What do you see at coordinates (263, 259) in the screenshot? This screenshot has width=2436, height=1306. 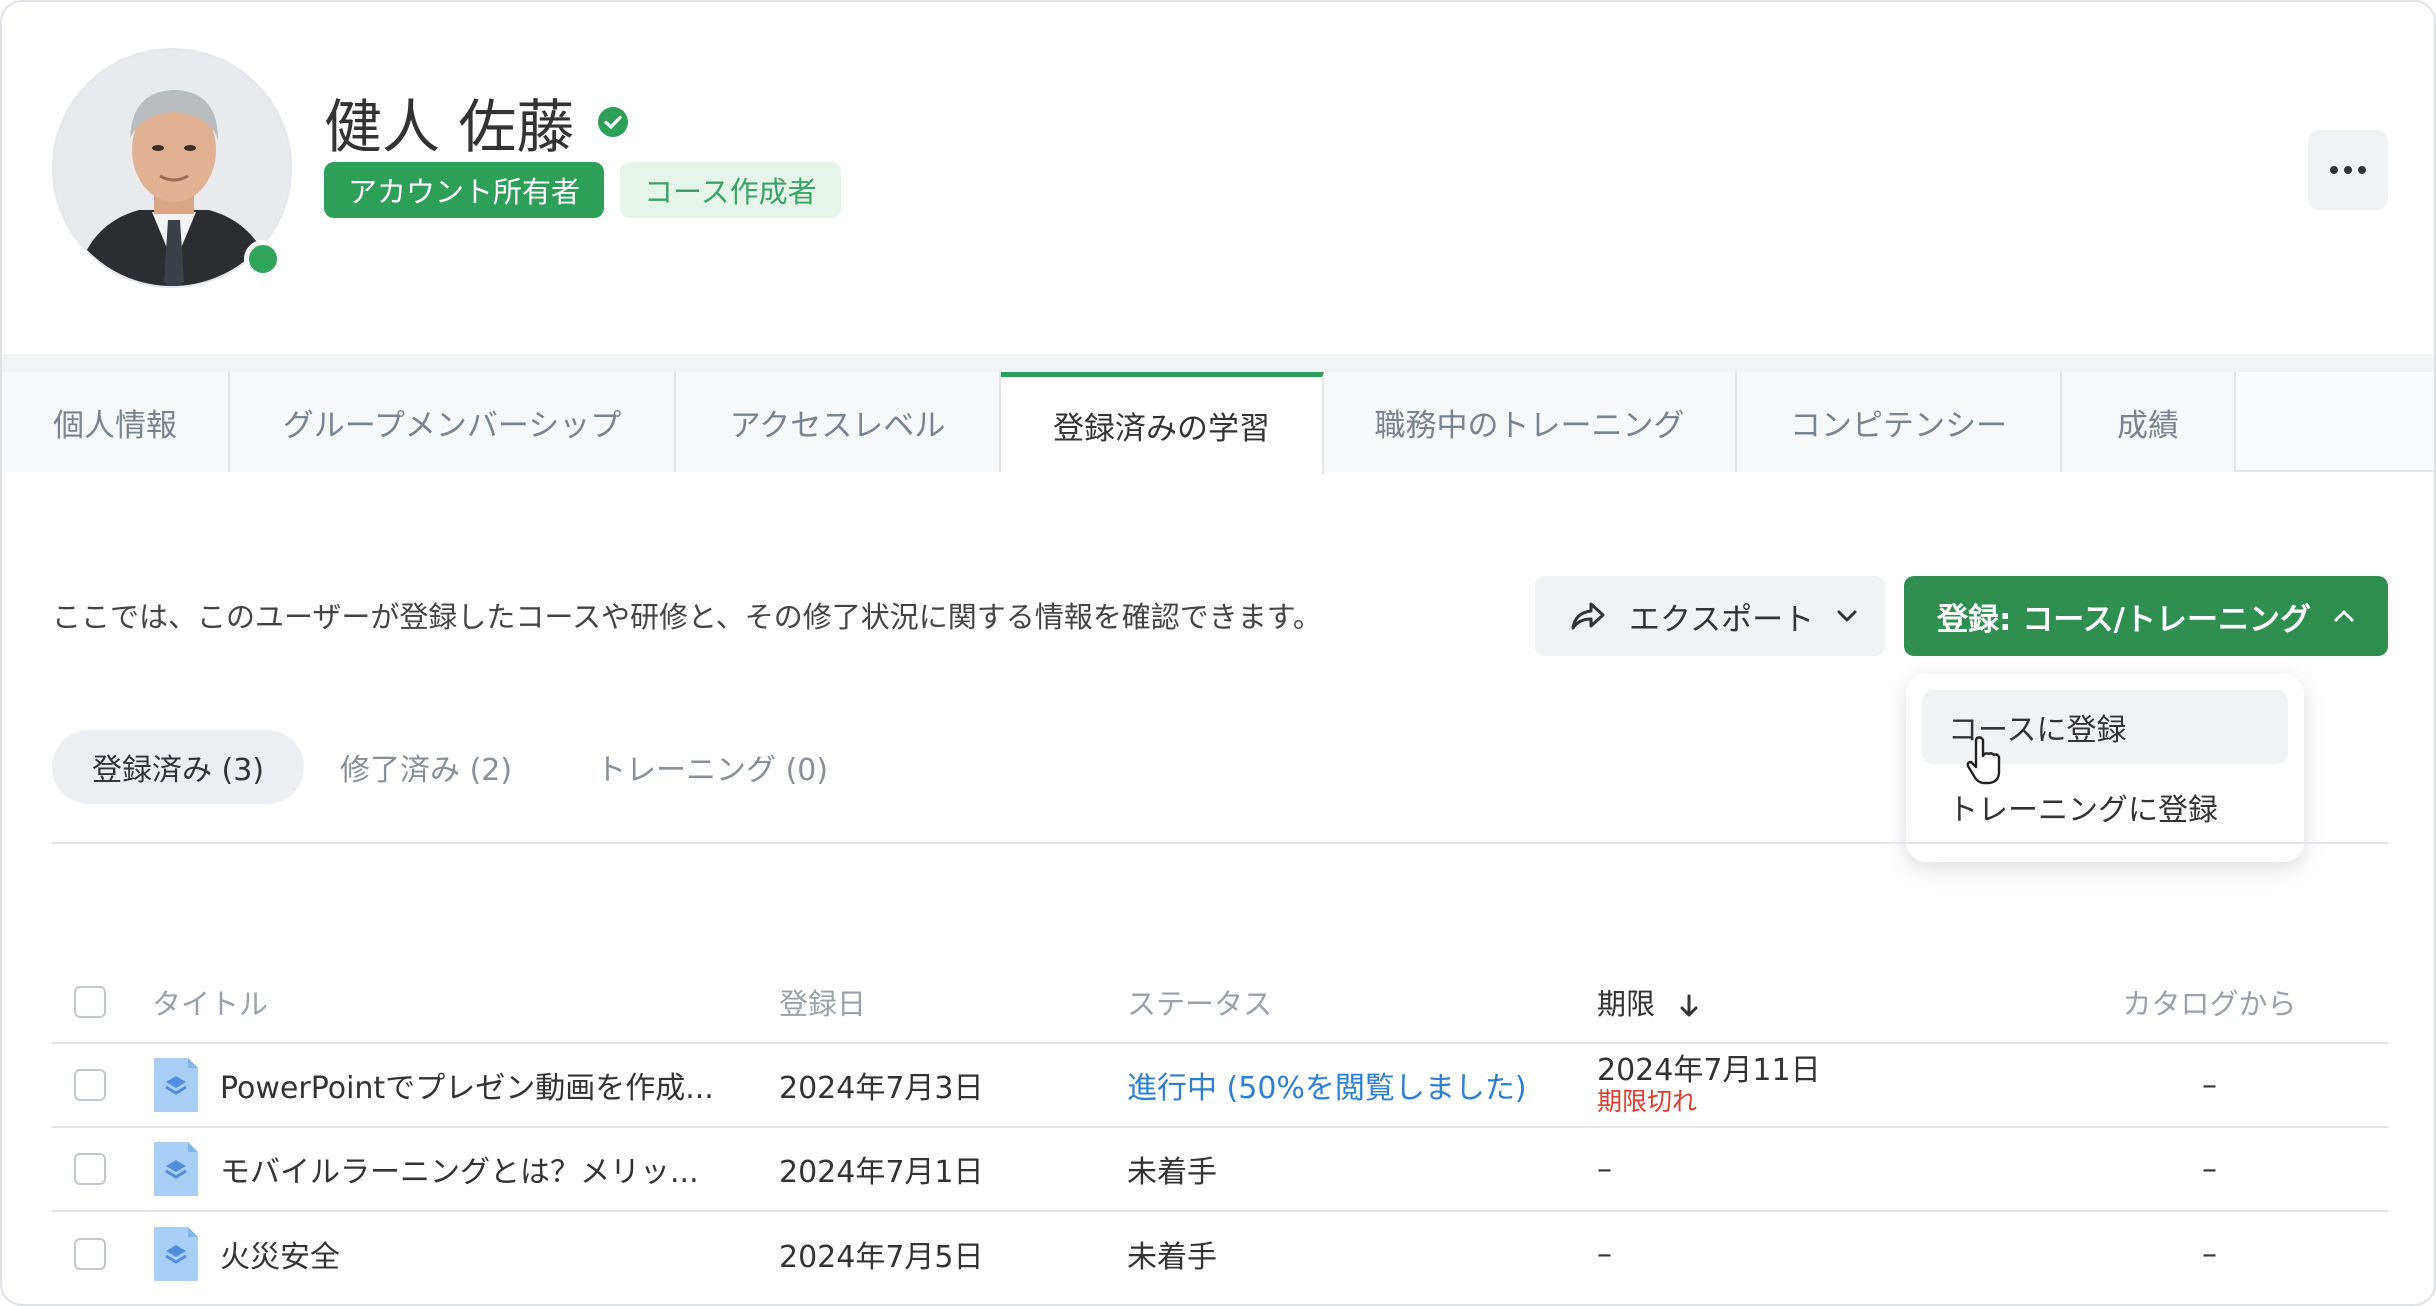 I see `online-status-dot` at bounding box center [263, 259].